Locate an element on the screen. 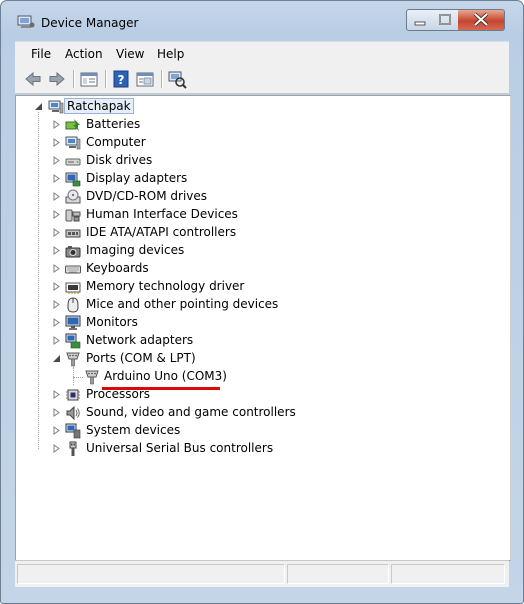 This screenshot has width=524, height=604. tree-item-label: Display adapters is located at coordinates (137, 178).